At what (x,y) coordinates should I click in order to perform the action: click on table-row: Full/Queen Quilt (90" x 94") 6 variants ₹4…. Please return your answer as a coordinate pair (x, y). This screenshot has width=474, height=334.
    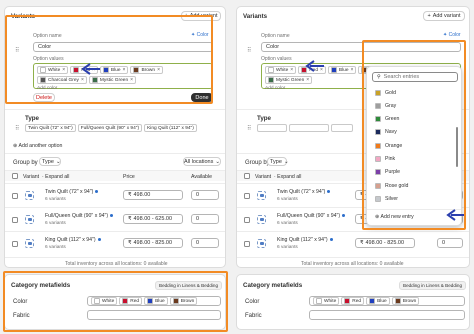
    Looking at the image, I should click on (115, 219).